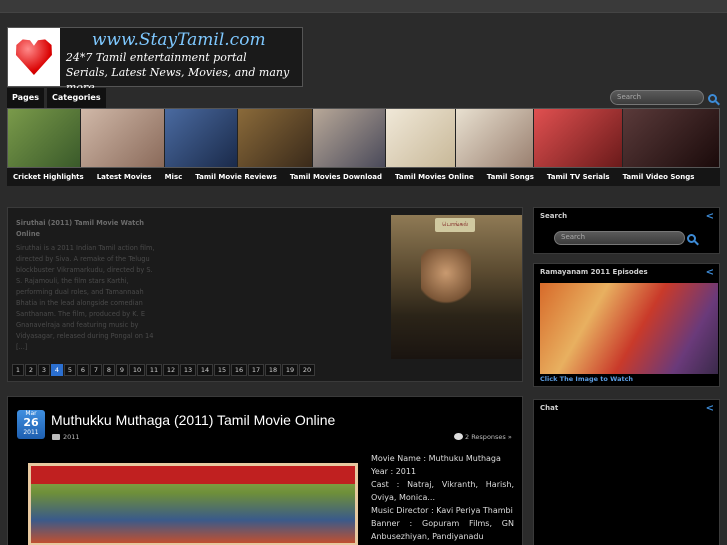 This screenshot has width=727, height=545. Describe the element at coordinates (188, 370) in the screenshot. I see `pager-page-13: 13` at that location.